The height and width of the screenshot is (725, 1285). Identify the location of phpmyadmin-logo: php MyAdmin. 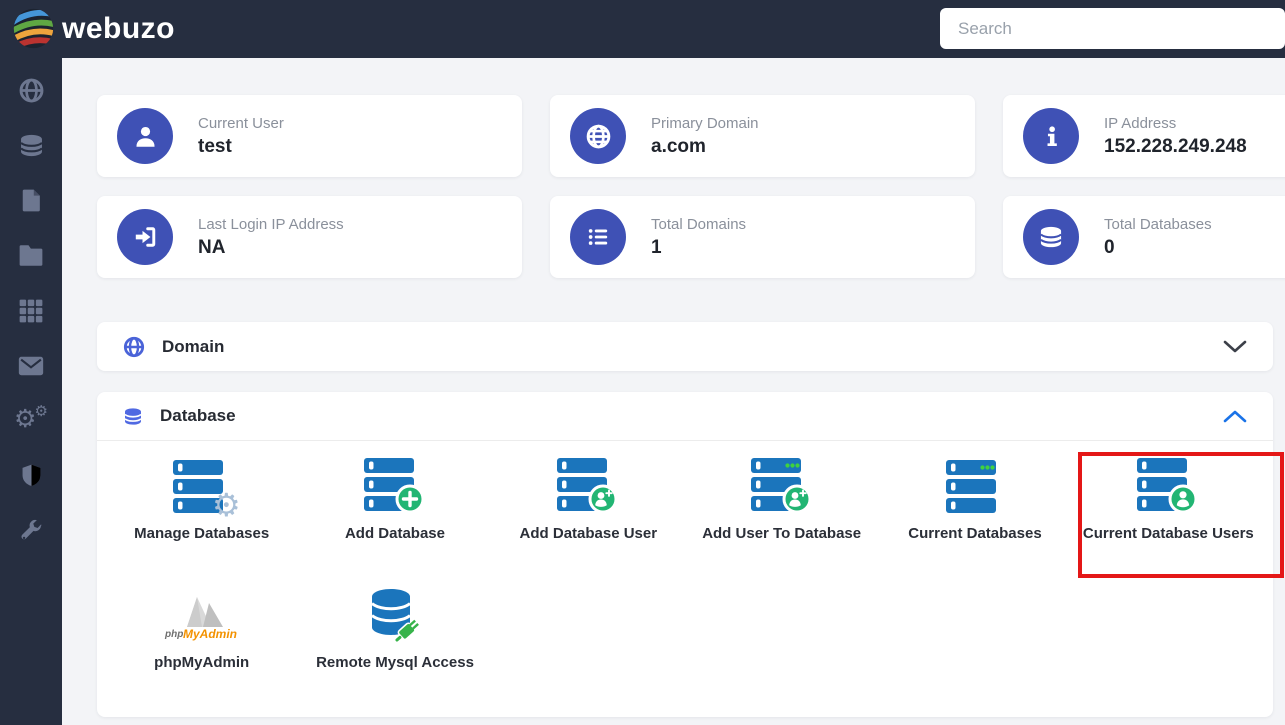
(200, 618).